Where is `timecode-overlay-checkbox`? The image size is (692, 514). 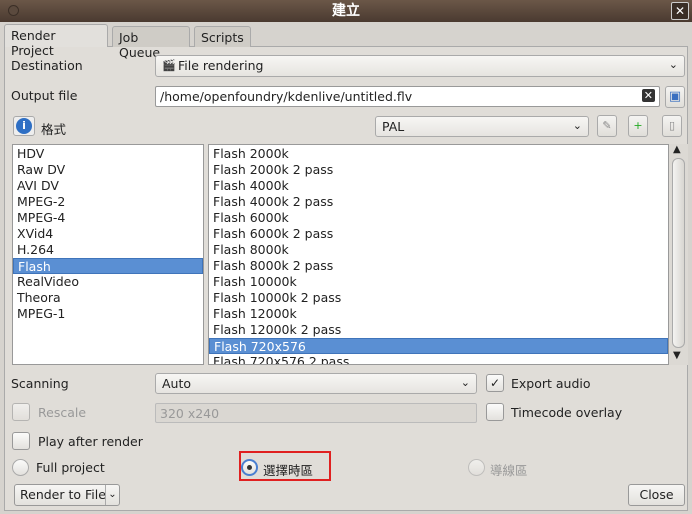
timecode-overlay-checkbox is located at coordinates (495, 412).